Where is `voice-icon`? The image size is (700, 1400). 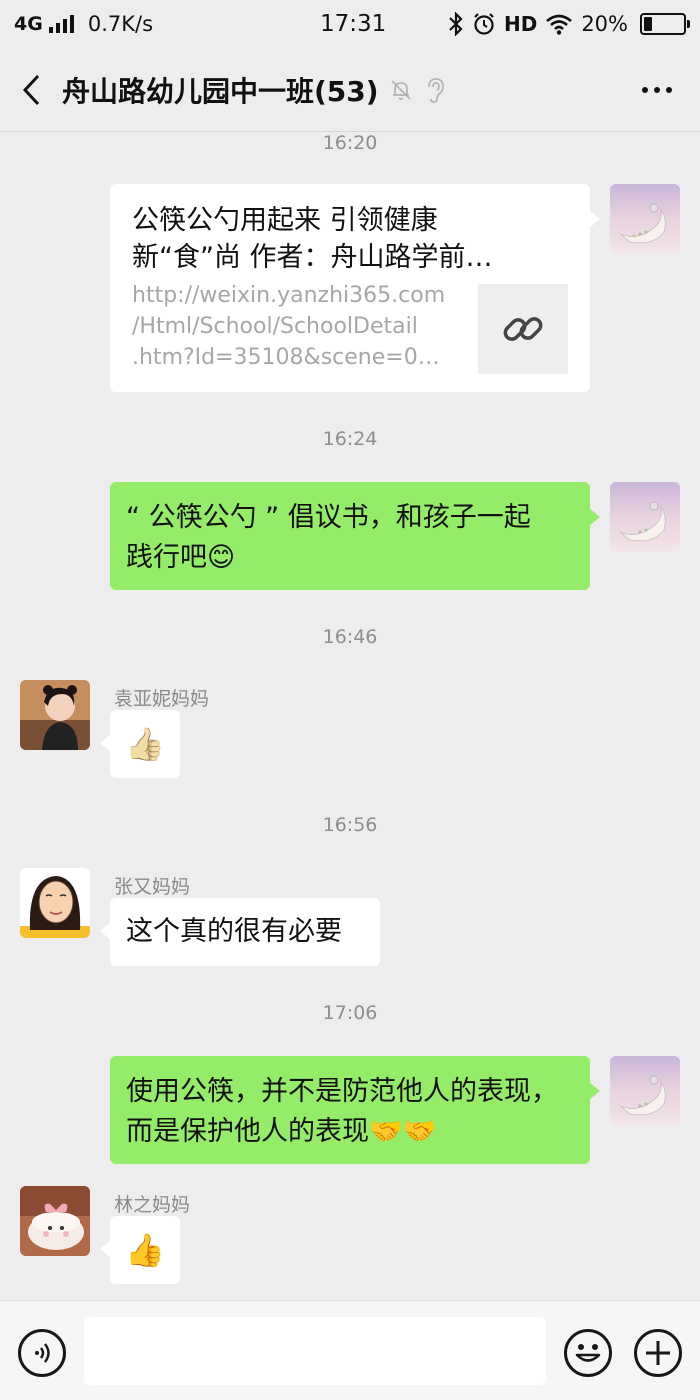 voice-icon is located at coordinates (42, 1353).